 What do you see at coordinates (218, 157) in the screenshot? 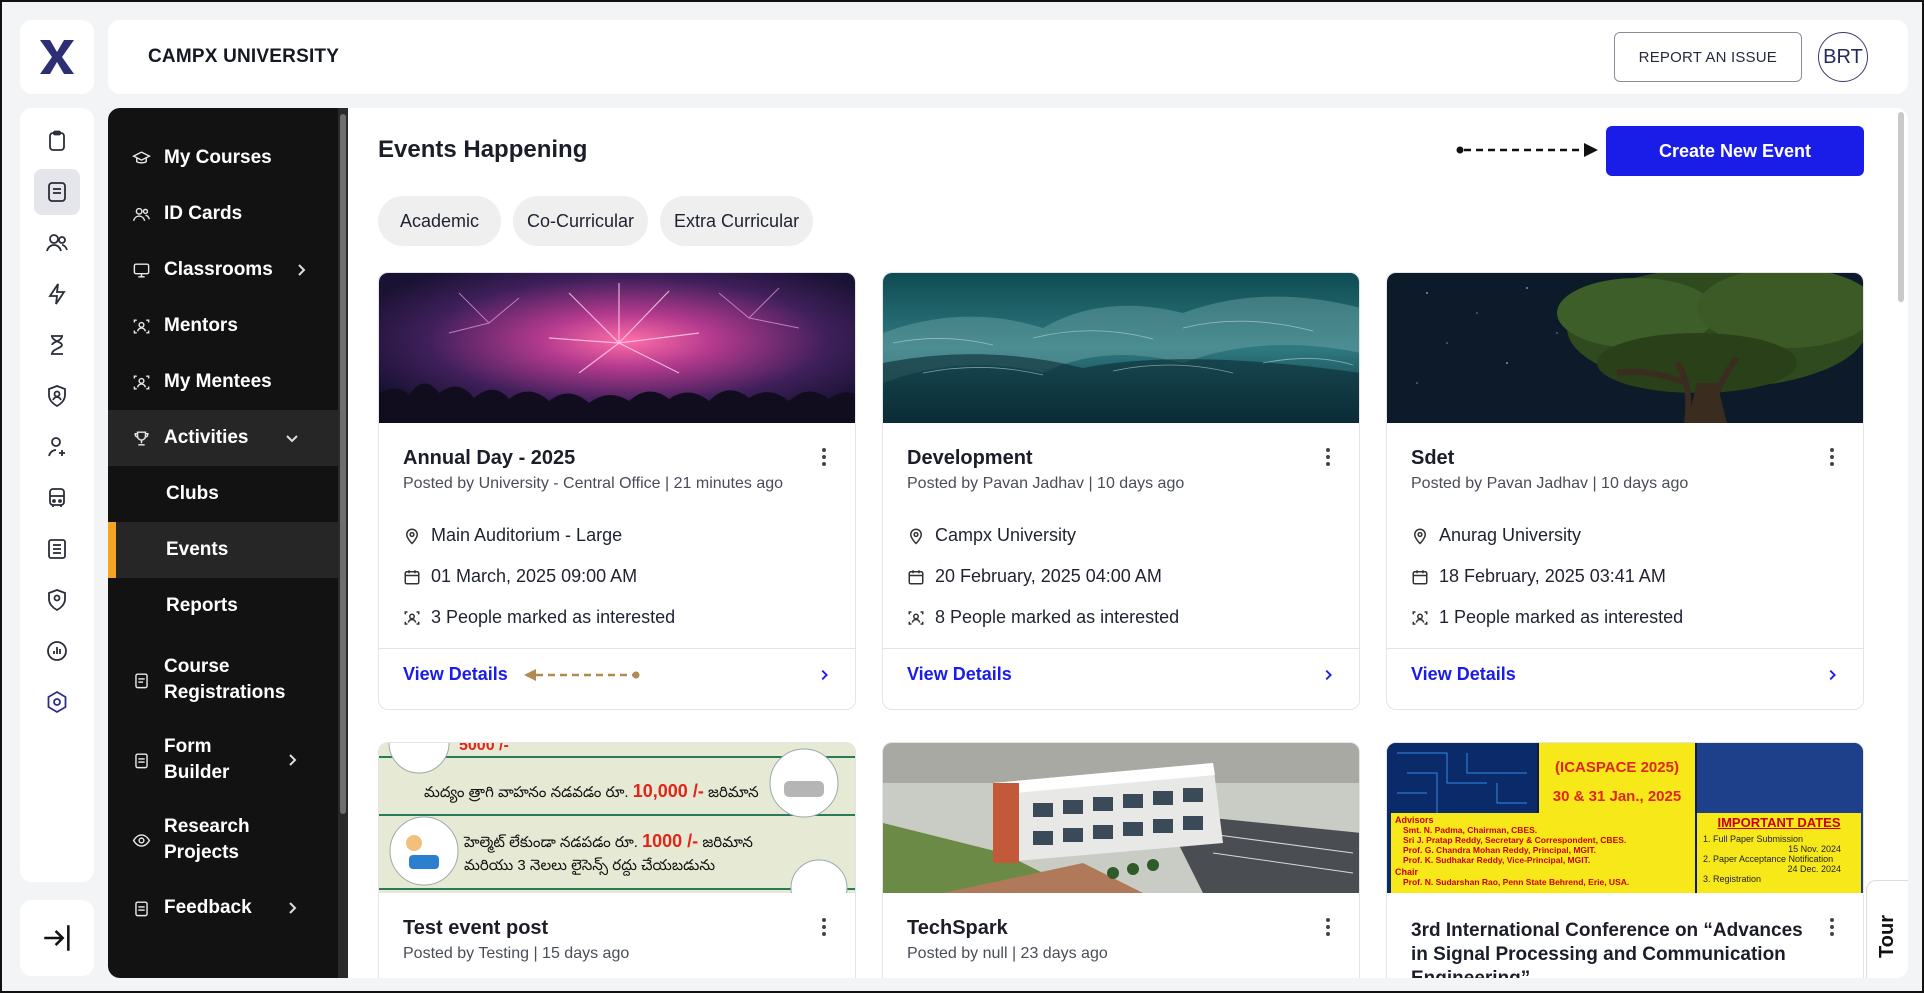
I see `sidebar-item-label: My Courses` at bounding box center [218, 157].